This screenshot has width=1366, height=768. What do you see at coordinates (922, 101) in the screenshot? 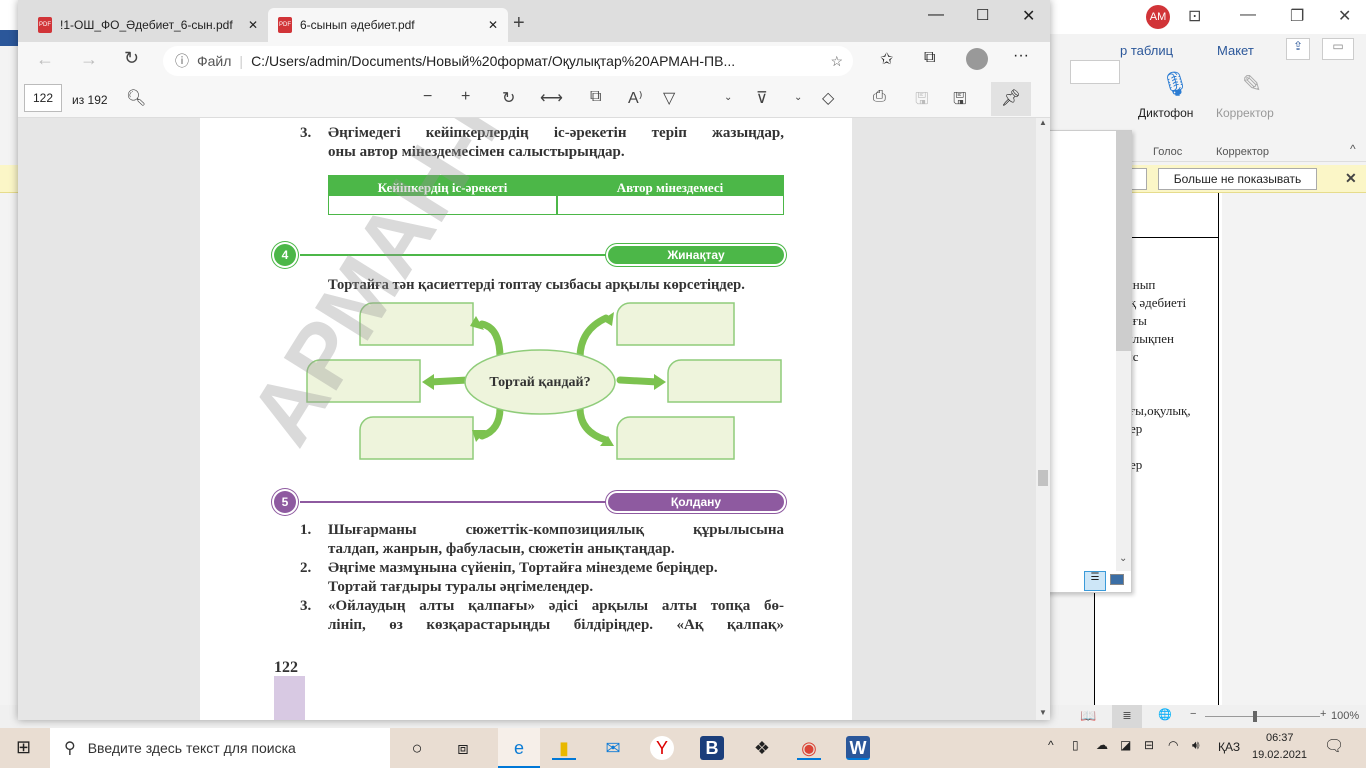
I see `save-icon: 🖫` at bounding box center [922, 101].